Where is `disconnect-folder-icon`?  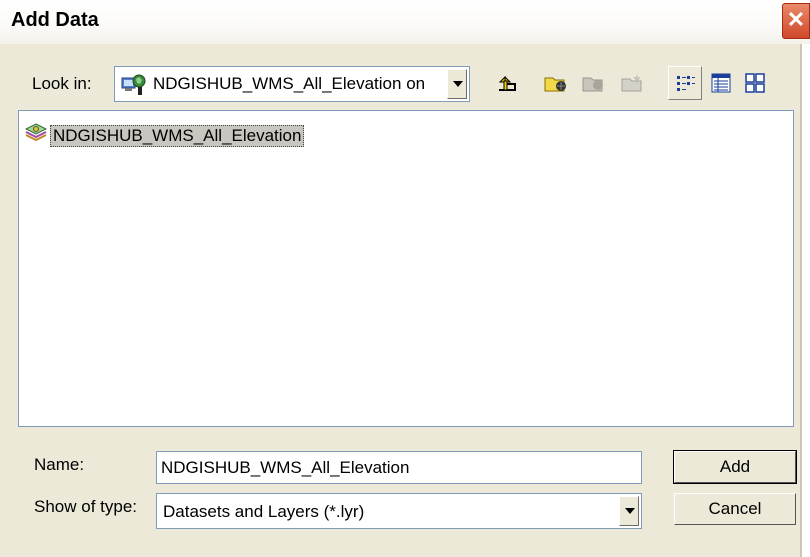
disconnect-folder-icon is located at coordinates (592, 84).